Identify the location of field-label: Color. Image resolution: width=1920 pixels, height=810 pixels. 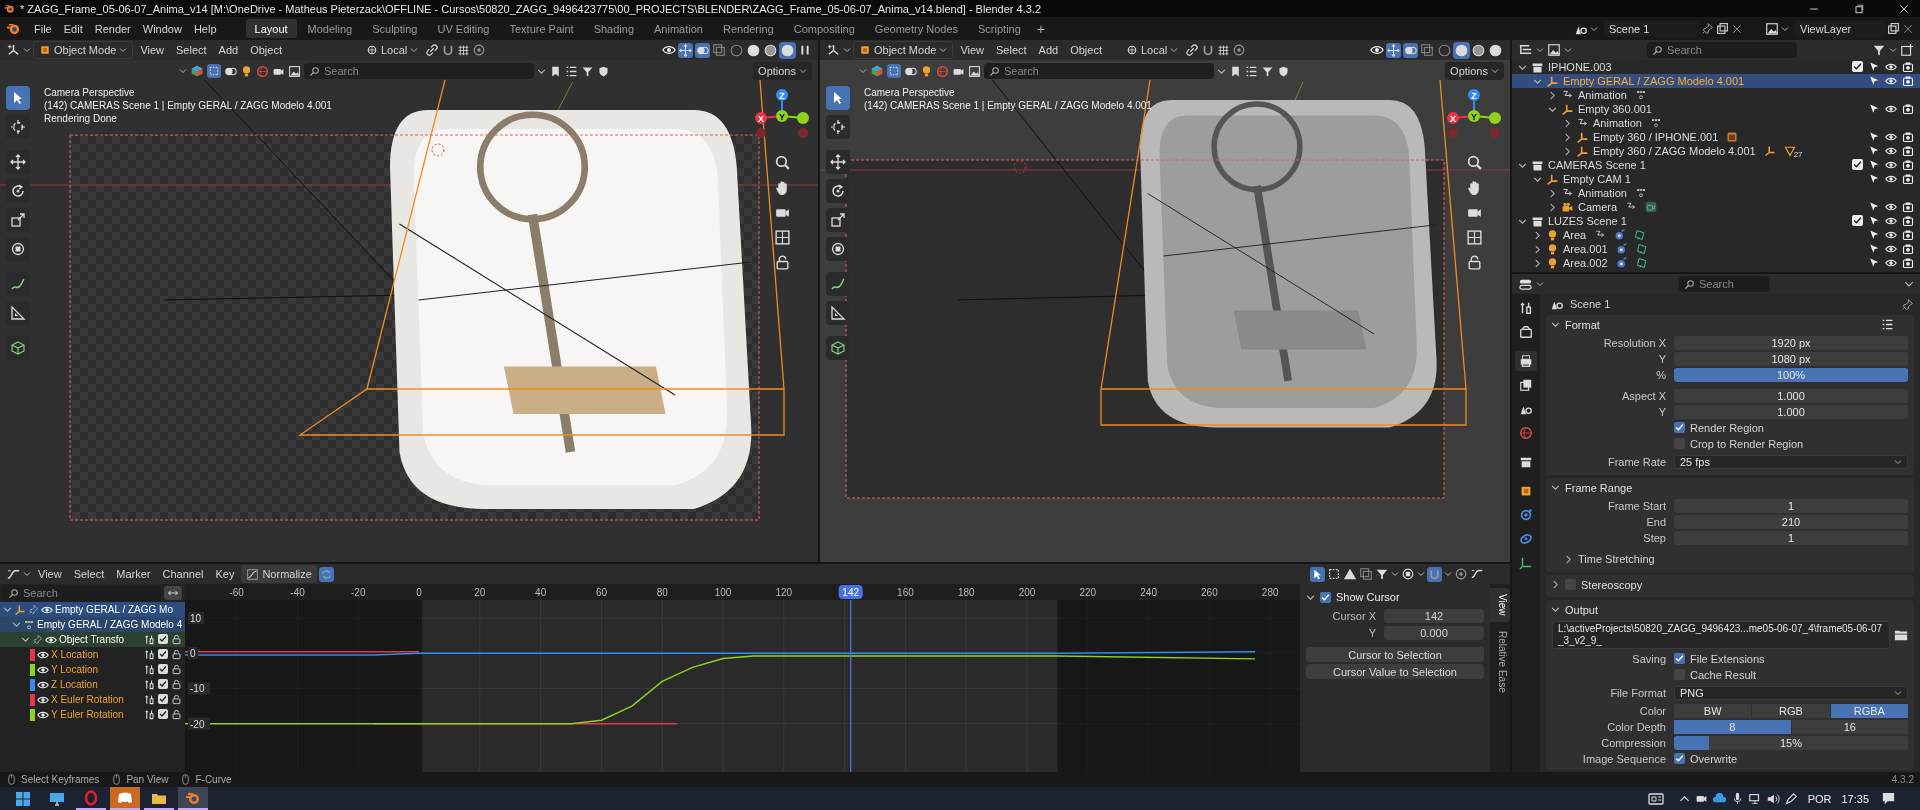
(1652, 710).